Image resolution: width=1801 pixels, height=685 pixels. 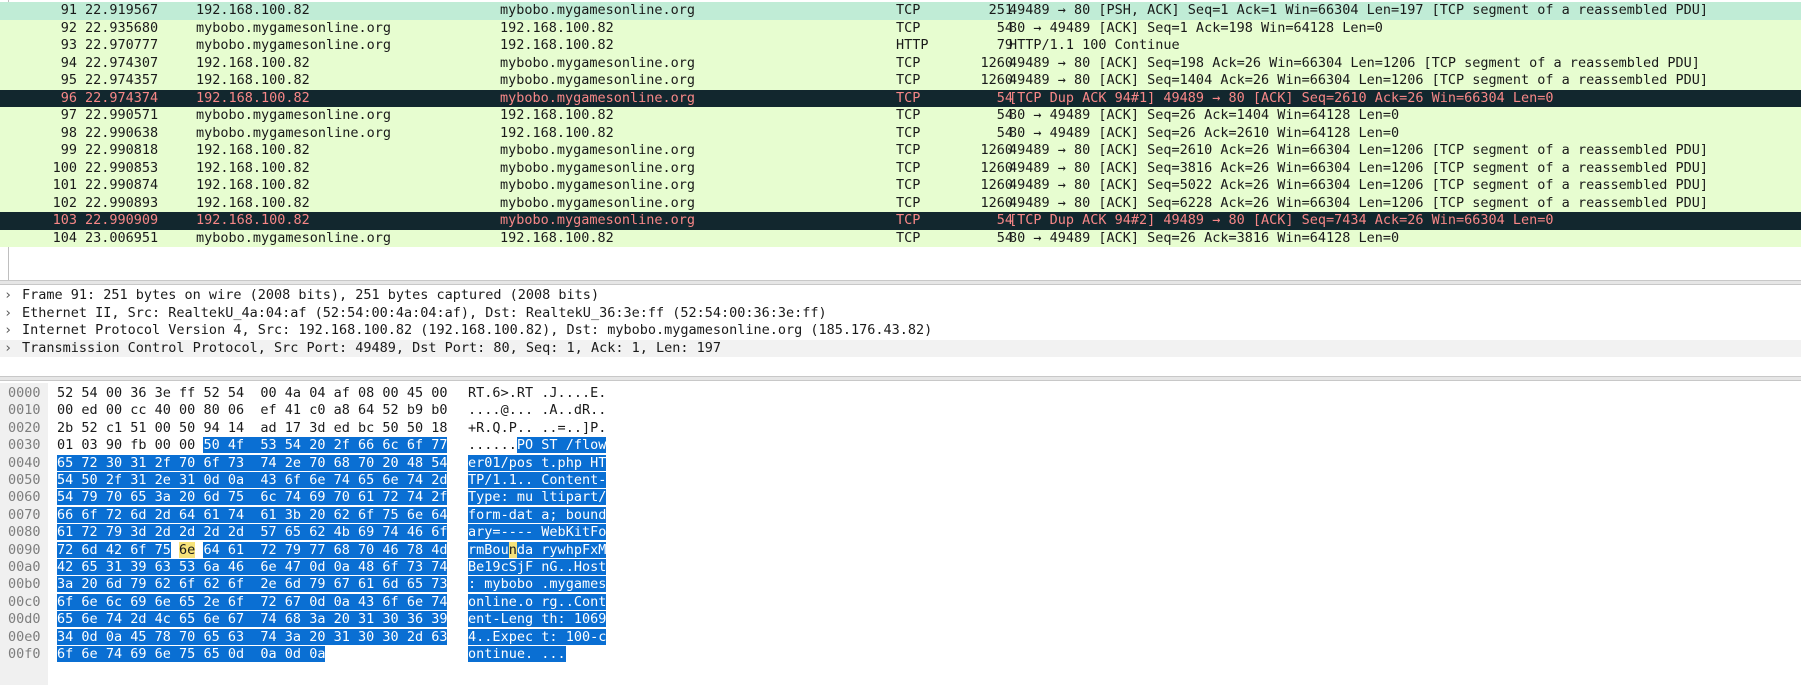 I want to click on ascii-char: o, so click(x=553, y=480).